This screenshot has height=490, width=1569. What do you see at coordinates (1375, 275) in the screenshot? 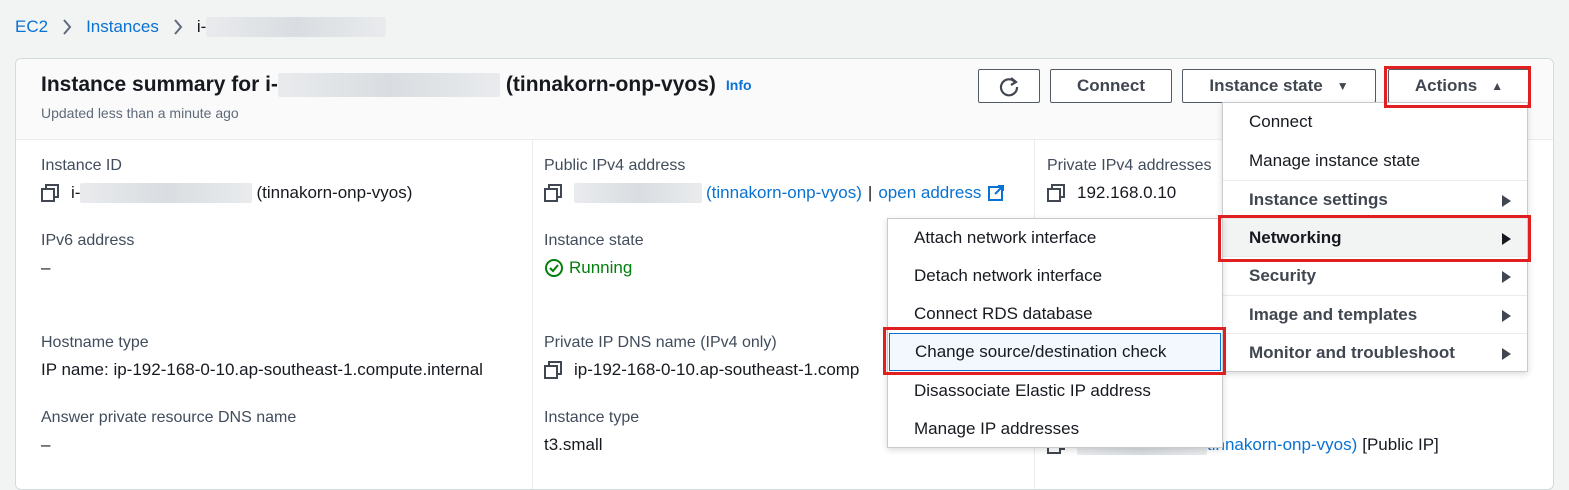
I see `menu-item-security: Security` at bounding box center [1375, 275].